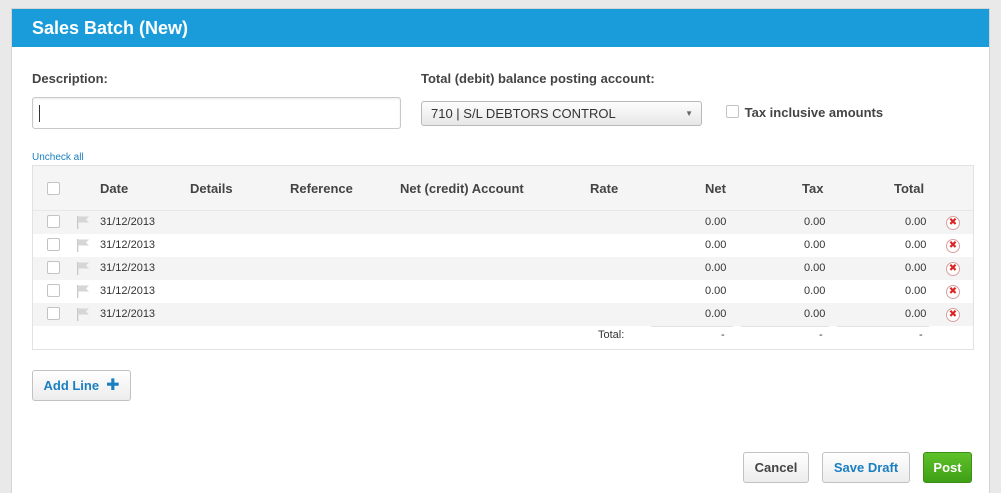 The image size is (1001, 493). I want to click on total-total: -, so click(921, 335).